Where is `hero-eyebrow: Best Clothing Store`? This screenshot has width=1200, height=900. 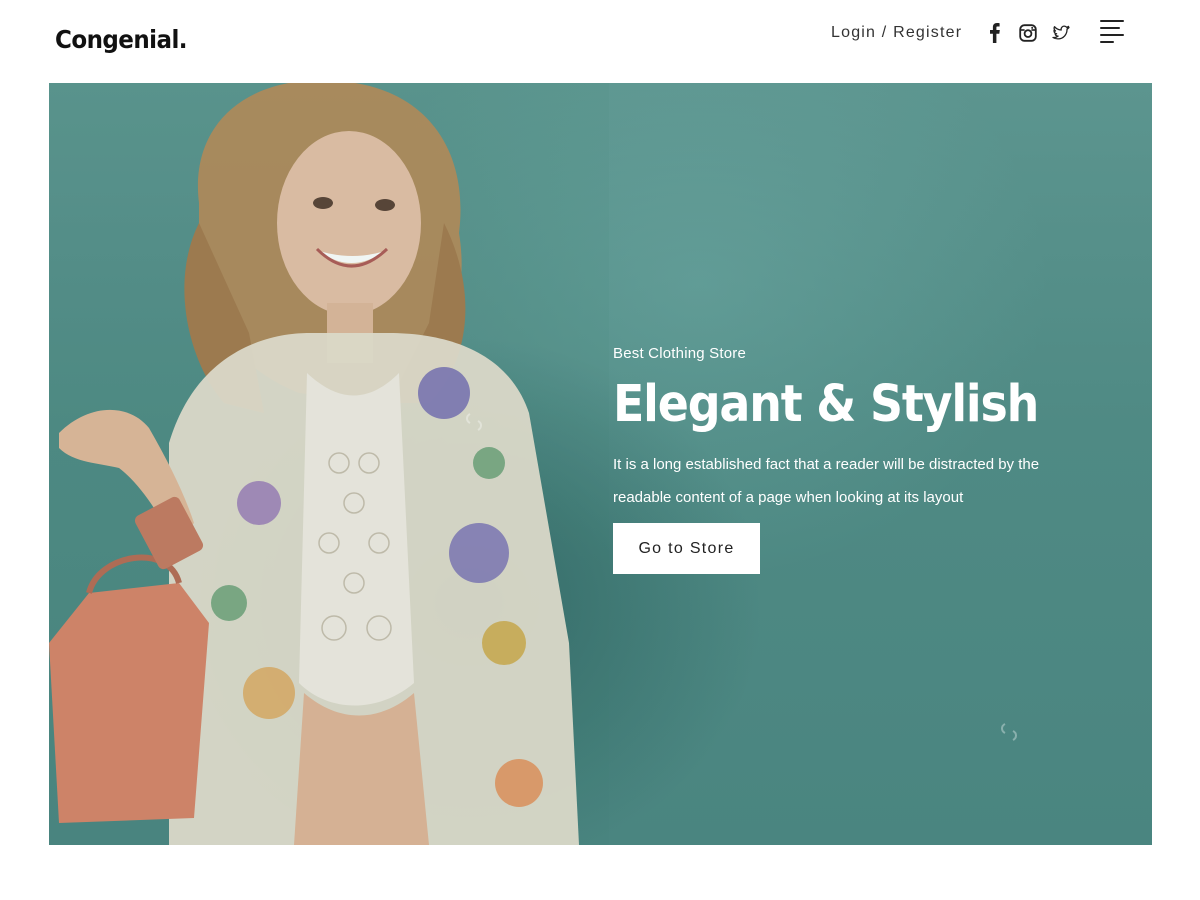
hero-eyebrow: Best Clothing Store is located at coordinates (680, 353).